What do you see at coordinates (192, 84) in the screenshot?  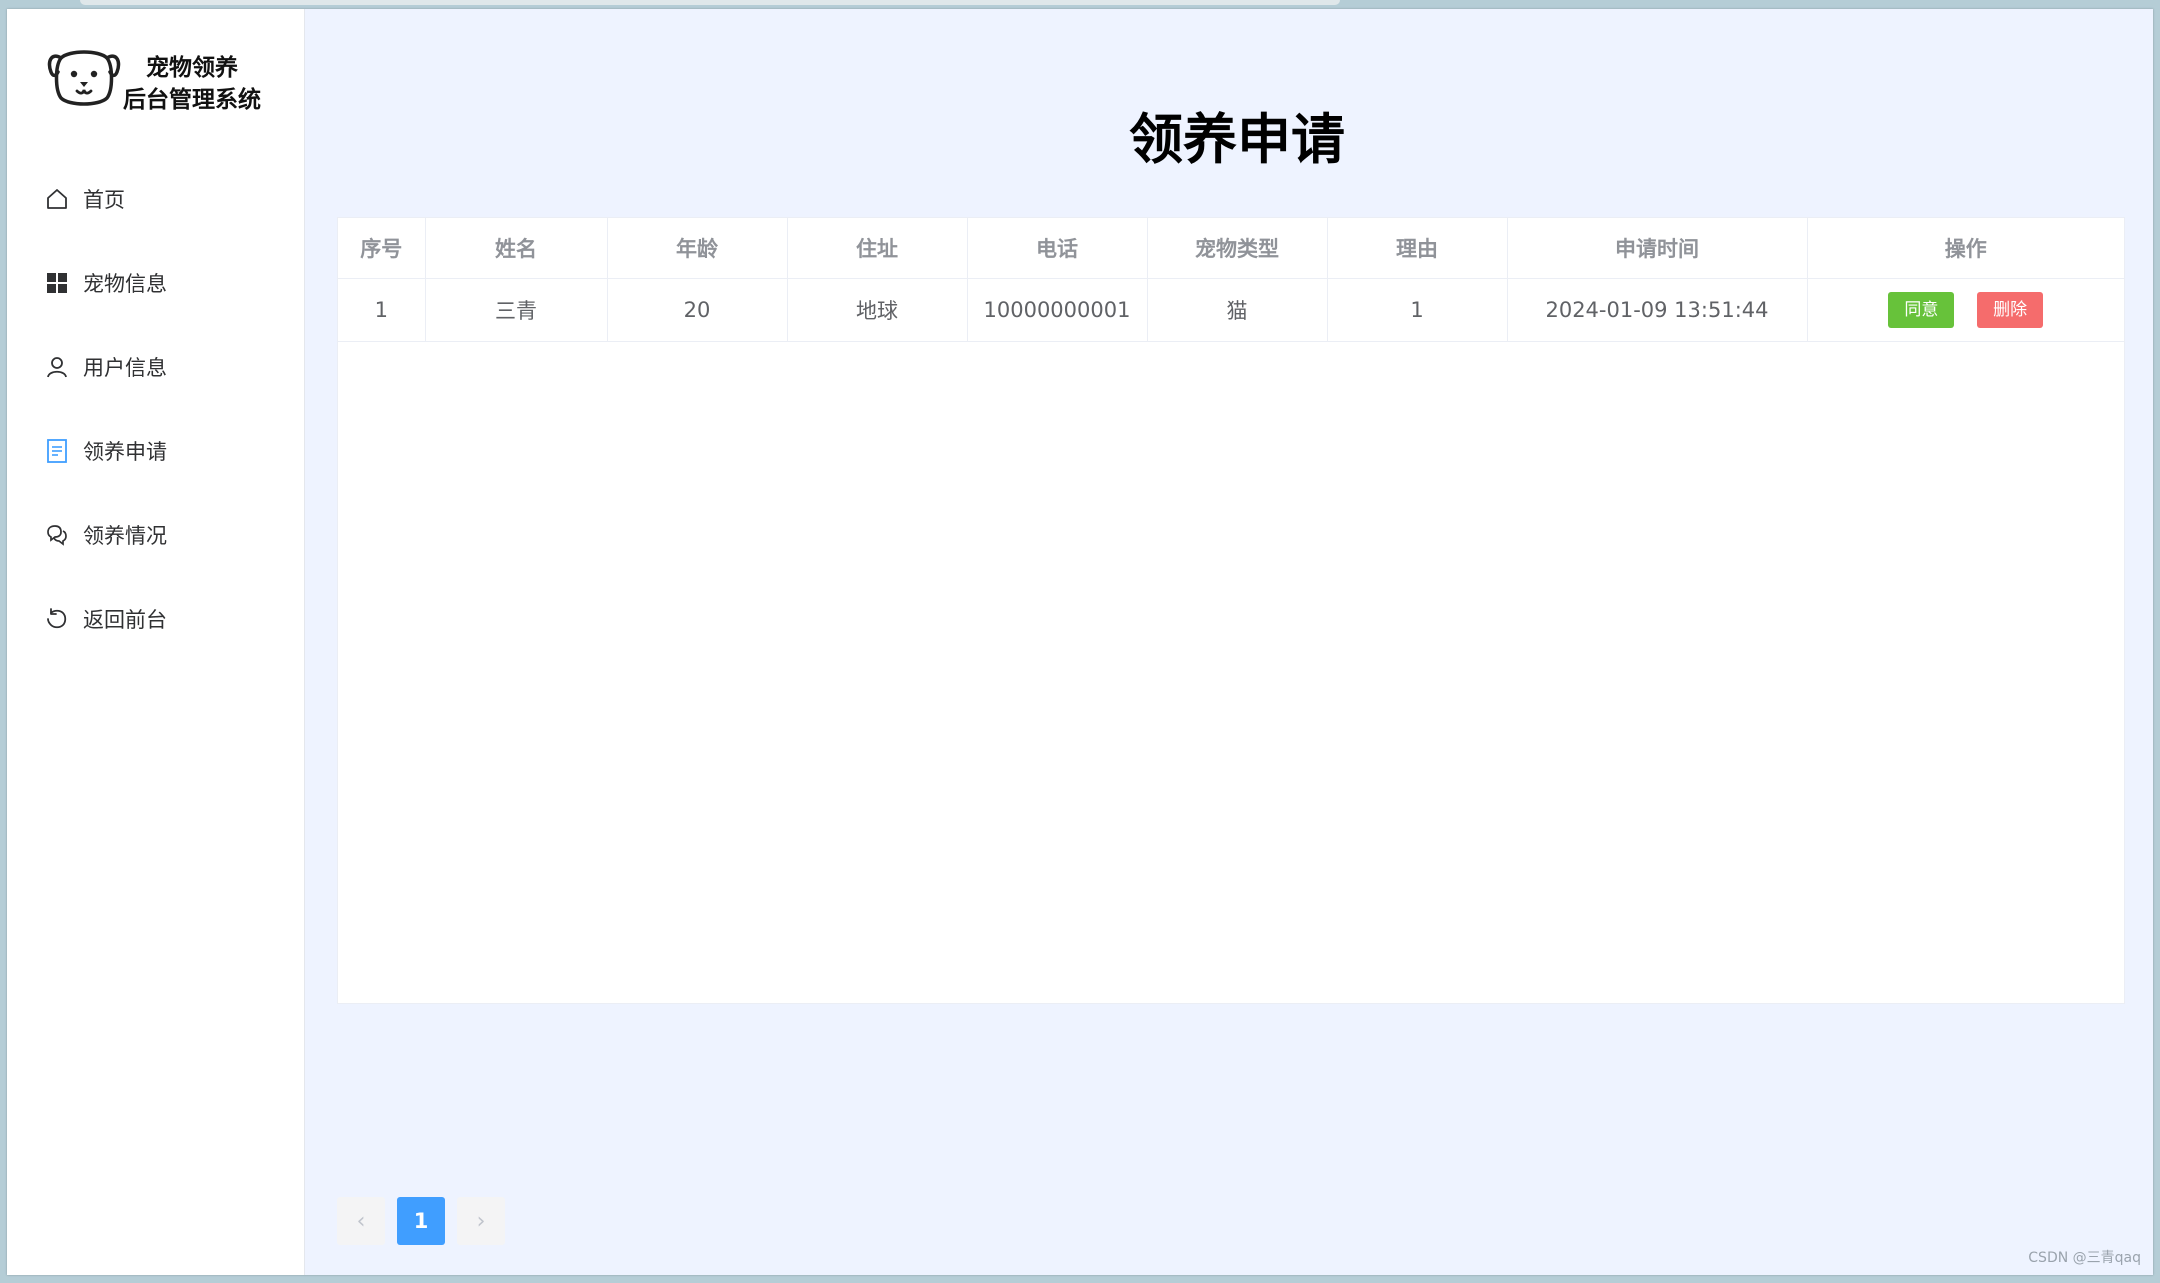 I see `app-title: 宠物领养 后台管理系统` at bounding box center [192, 84].